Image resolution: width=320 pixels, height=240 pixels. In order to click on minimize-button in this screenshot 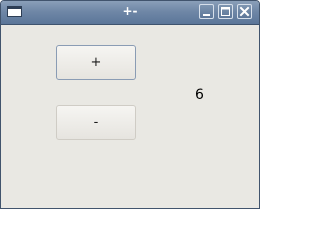, I will do `click(206, 11)`.